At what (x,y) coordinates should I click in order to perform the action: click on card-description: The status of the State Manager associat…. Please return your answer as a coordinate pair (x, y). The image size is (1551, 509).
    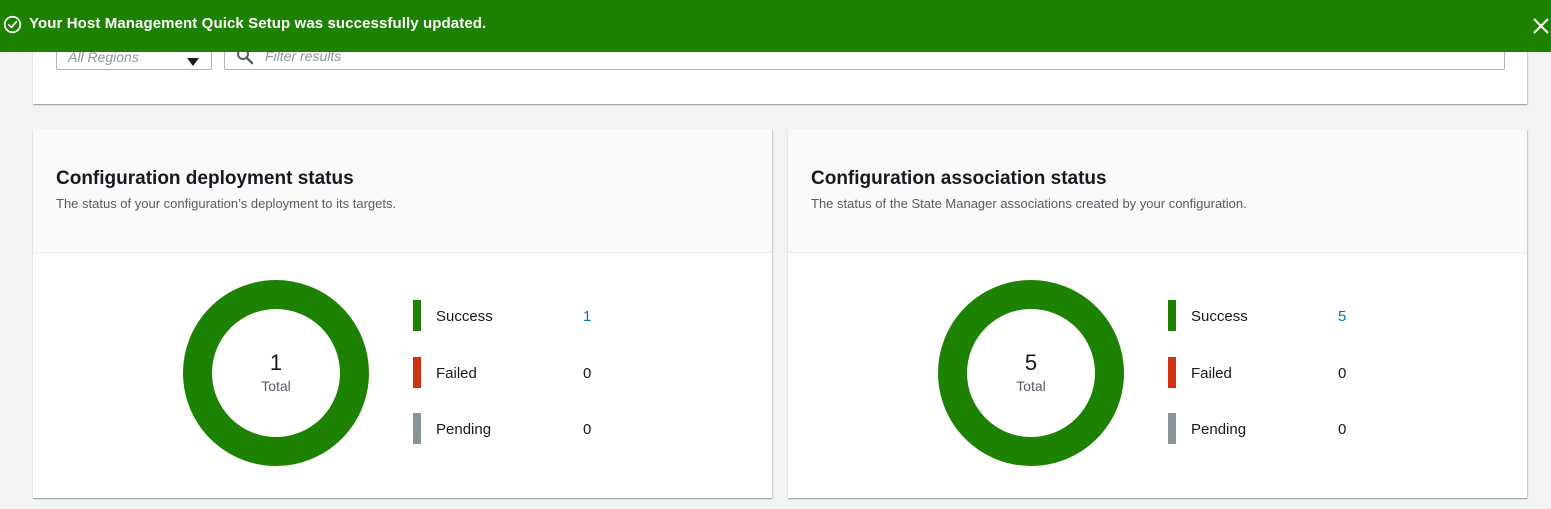
    Looking at the image, I should click on (1029, 203).